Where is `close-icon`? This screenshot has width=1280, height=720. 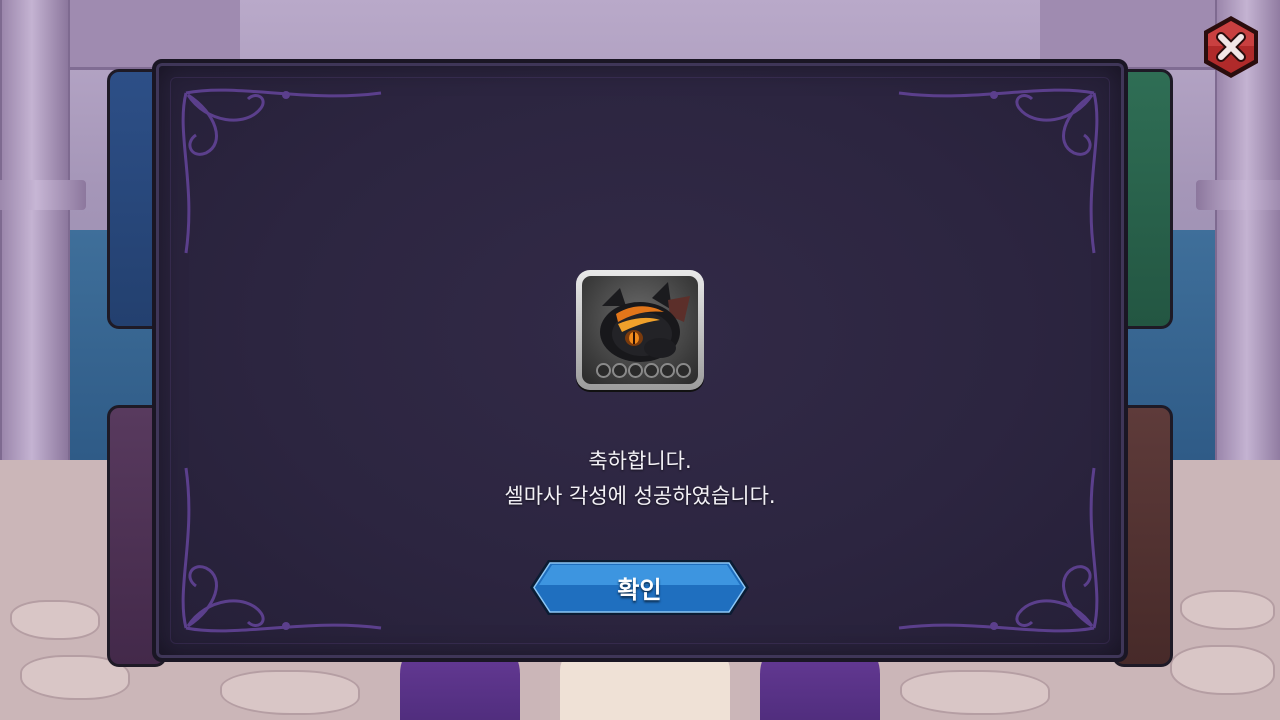 close-icon is located at coordinates (1231, 47).